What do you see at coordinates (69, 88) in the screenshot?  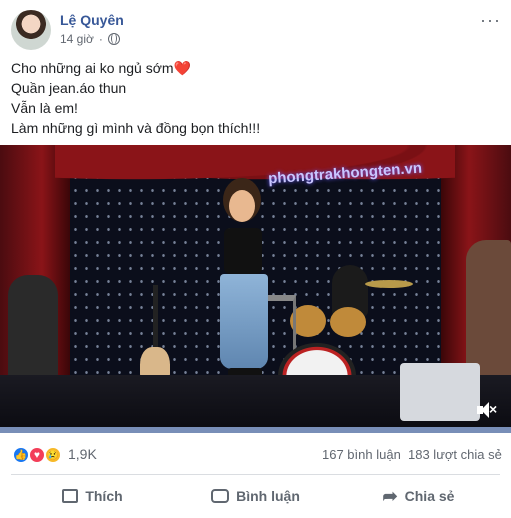 I see `caption-line: Quần jean.áo thun` at bounding box center [69, 88].